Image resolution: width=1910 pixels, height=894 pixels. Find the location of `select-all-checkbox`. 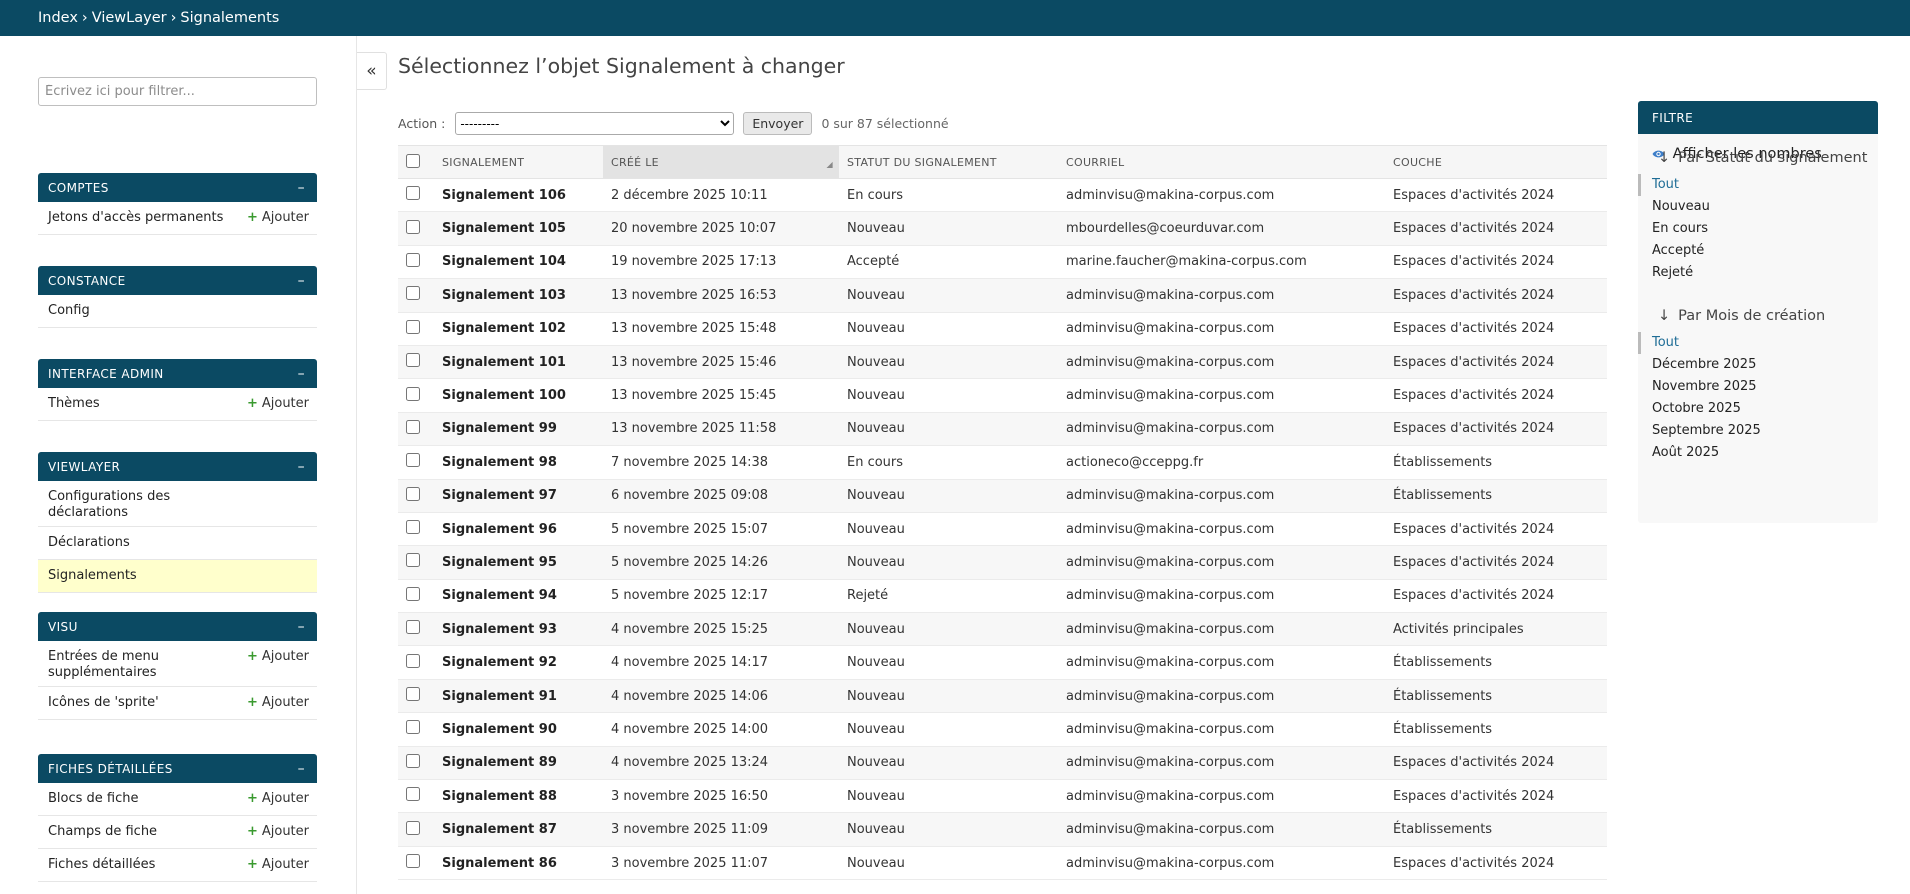

select-all-checkbox is located at coordinates (413, 160).